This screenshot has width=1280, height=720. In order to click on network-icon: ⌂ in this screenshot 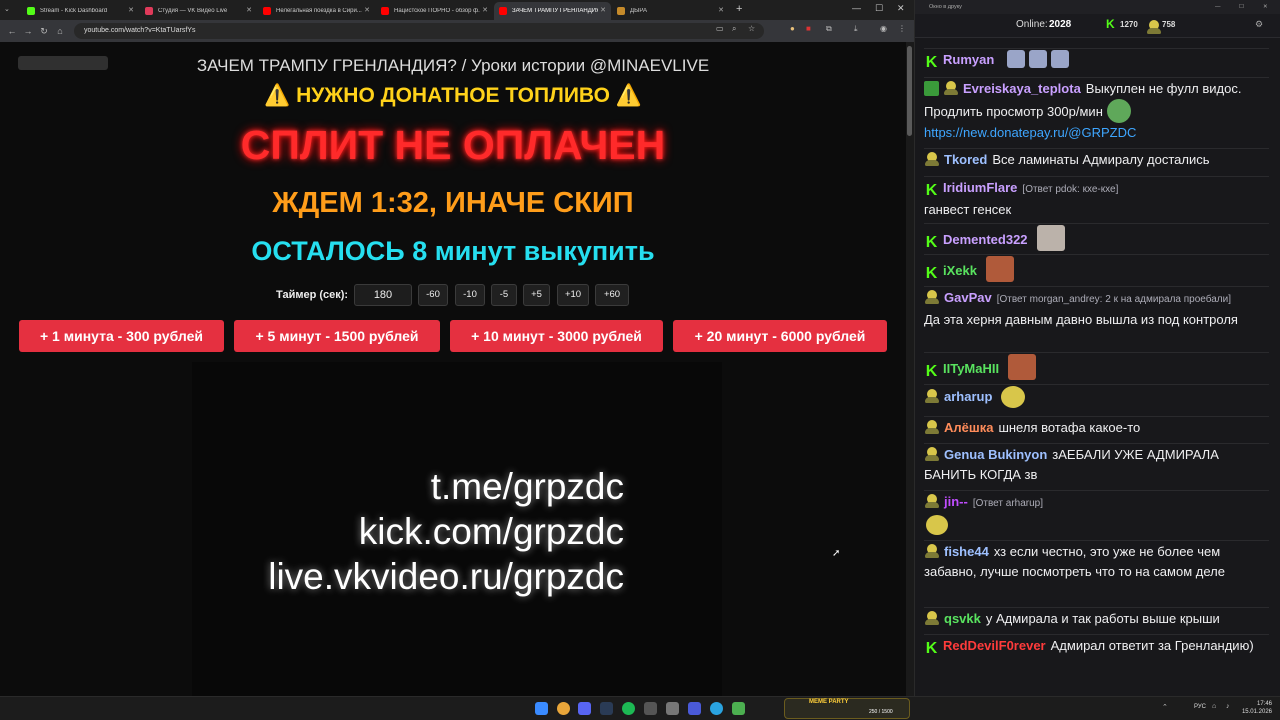, I will do `click(1214, 706)`.